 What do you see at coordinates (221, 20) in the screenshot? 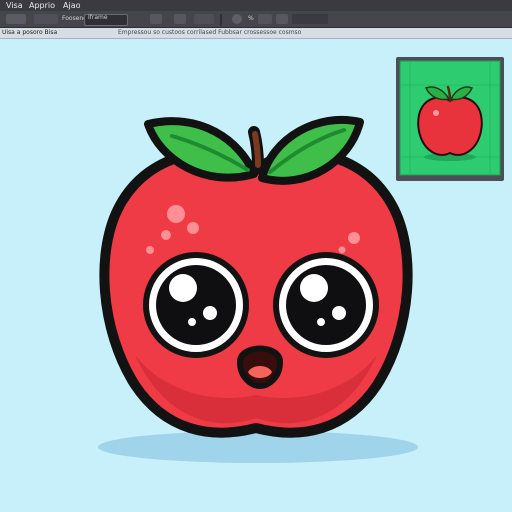
I see `toolbar-spacer` at bounding box center [221, 20].